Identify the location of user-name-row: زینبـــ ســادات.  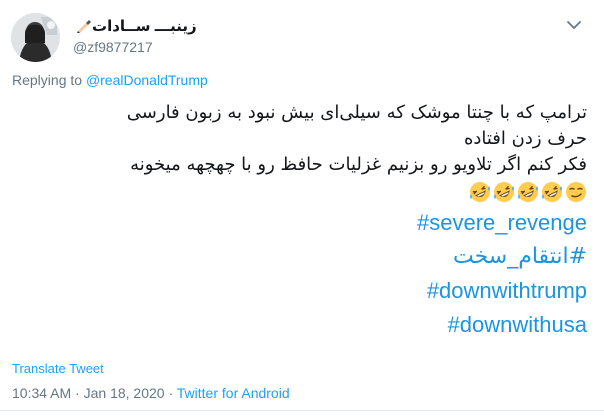
(134, 26).